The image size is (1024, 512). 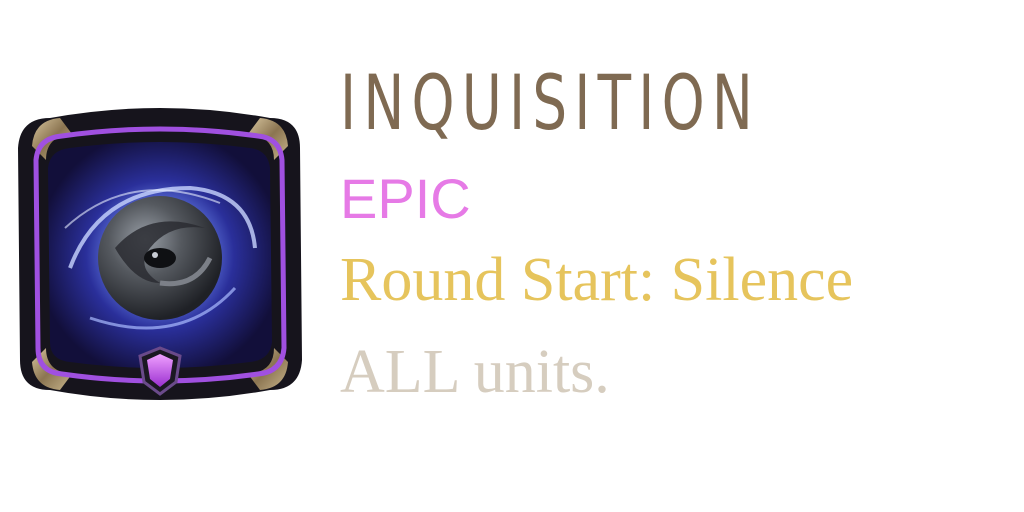 What do you see at coordinates (550, 102) in the screenshot?
I see `augment-title: INQUISITION` at bounding box center [550, 102].